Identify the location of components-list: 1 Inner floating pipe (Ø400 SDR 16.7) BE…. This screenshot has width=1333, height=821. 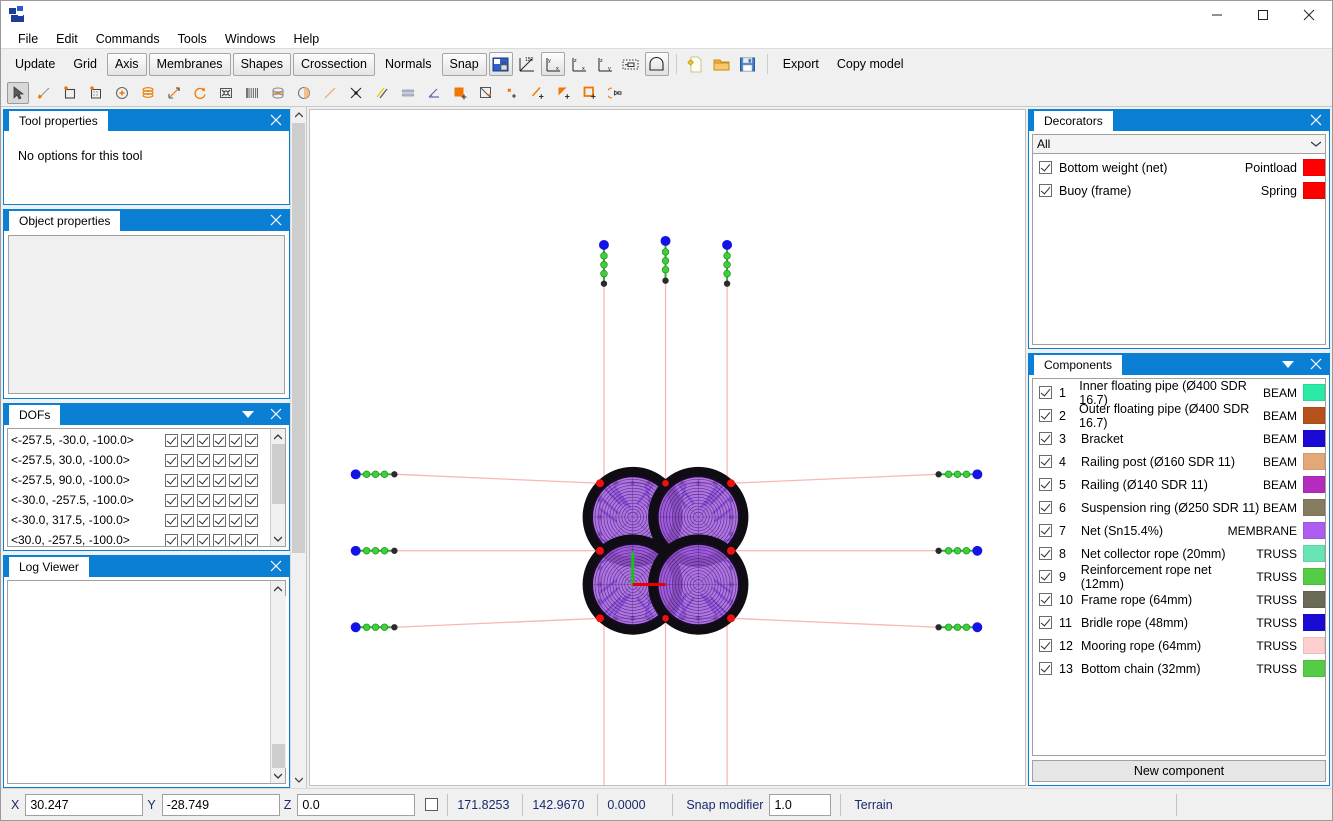
(1179, 567).